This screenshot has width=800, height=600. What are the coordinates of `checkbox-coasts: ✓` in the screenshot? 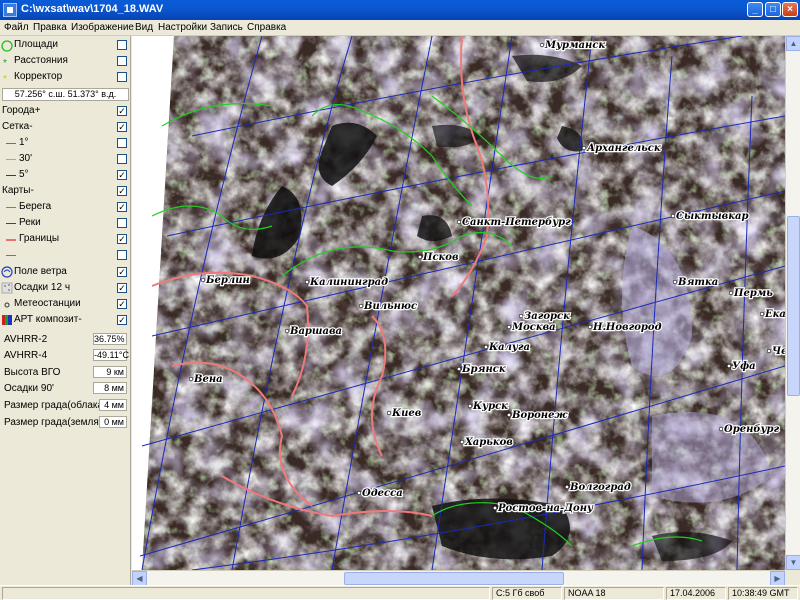 It's located at (122, 207).